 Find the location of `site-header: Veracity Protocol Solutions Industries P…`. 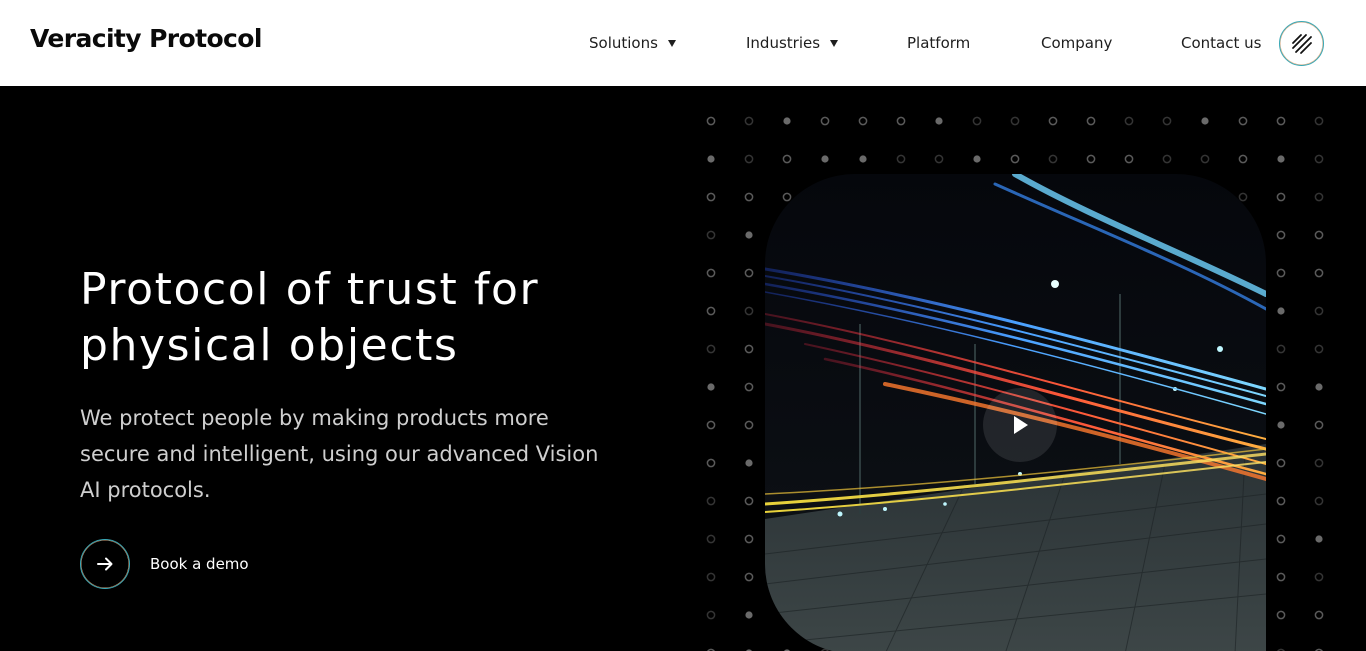

site-header: Veracity Protocol Solutions Industries P… is located at coordinates (683, 43).